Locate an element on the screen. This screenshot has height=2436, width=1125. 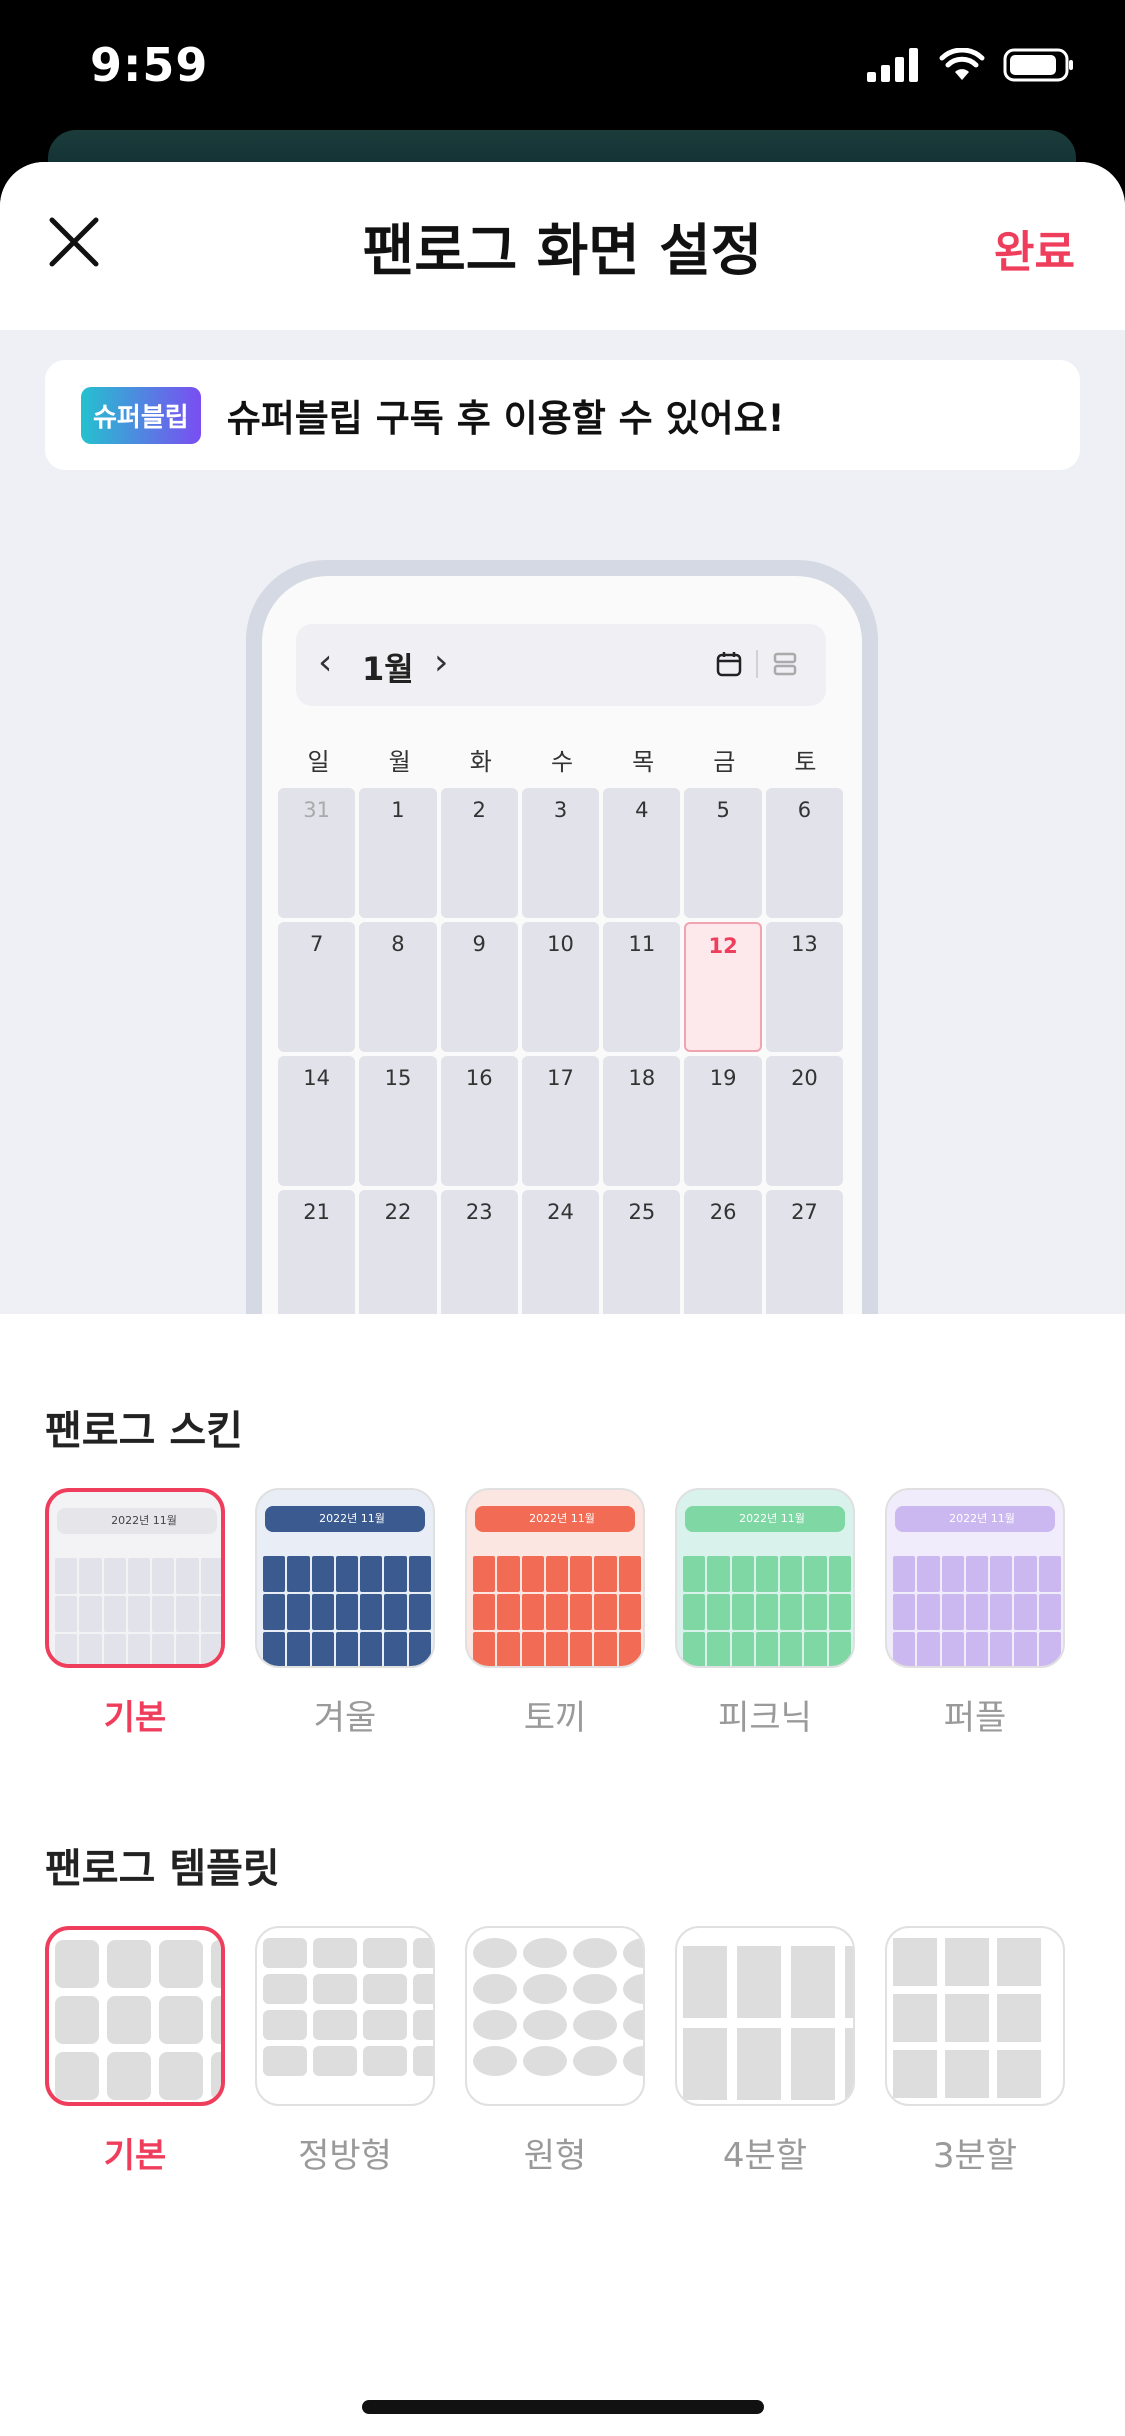
template-option: 4분할 is located at coordinates (765, 2051).